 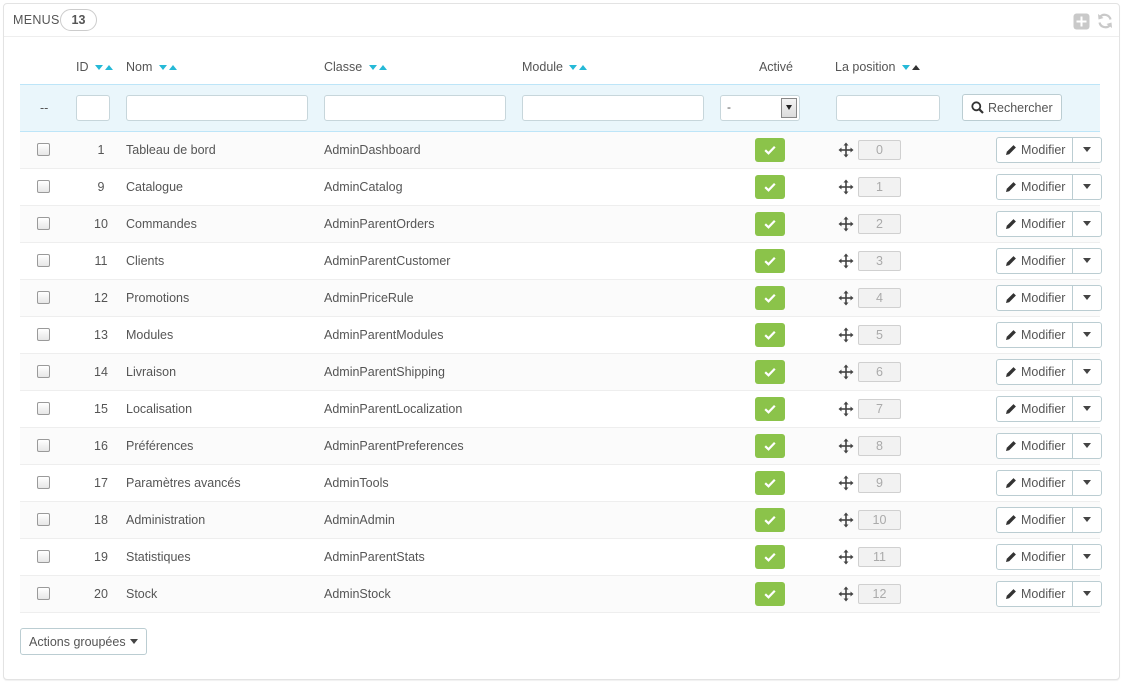 I want to click on filter-name-input, so click(x=217, y=107).